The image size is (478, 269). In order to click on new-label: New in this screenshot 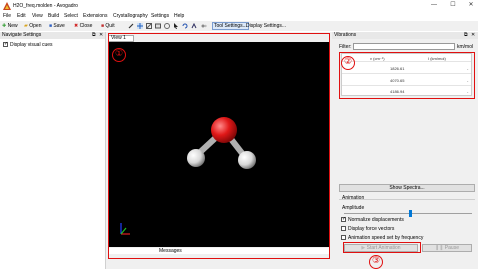, I will do `click(12, 26)`.